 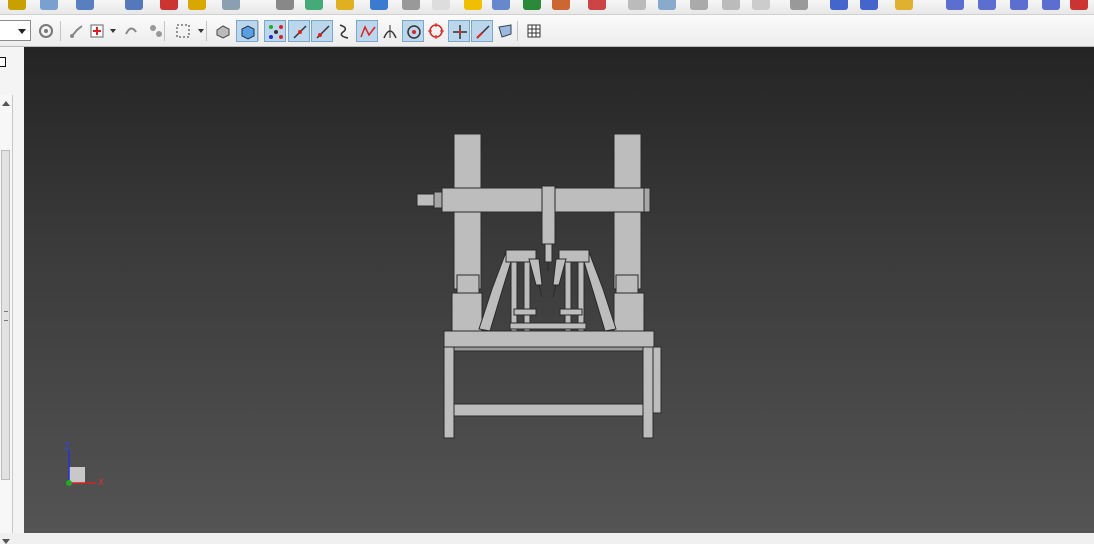 I want to click on eraser-icon, so click(x=441, y=5).